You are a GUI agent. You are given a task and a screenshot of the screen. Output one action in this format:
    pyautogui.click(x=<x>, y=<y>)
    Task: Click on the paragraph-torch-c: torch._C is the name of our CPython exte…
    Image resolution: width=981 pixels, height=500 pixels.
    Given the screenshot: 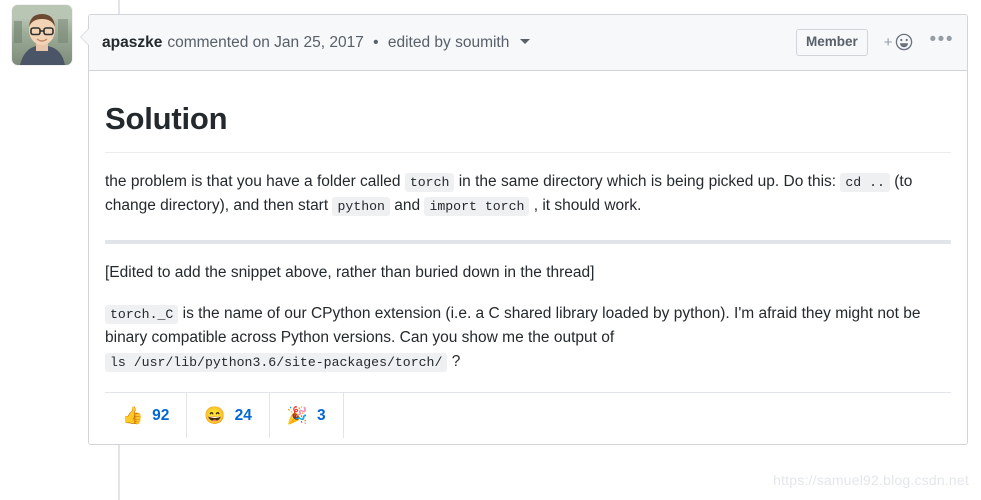 What is the action you would take?
    pyautogui.click(x=528, y=338)
    